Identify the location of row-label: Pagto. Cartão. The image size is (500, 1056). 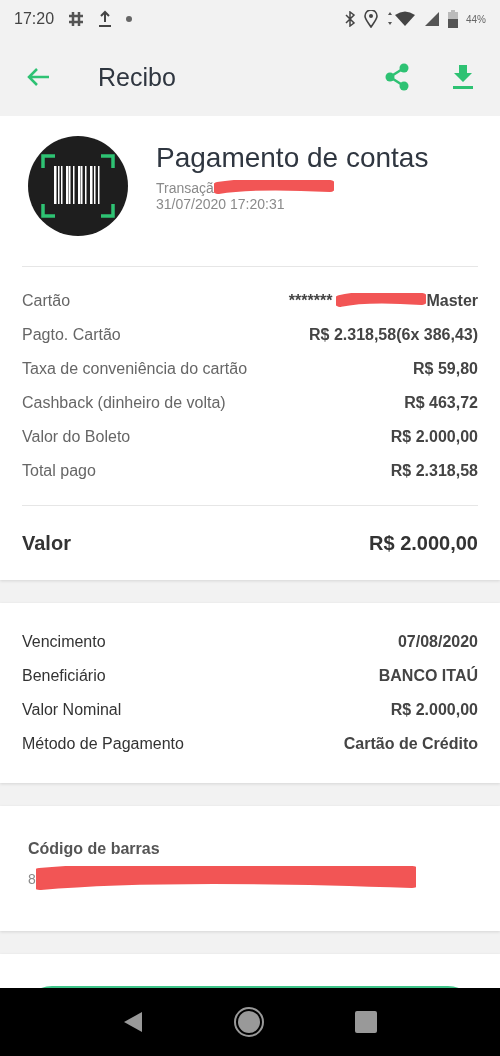
(71, 335).